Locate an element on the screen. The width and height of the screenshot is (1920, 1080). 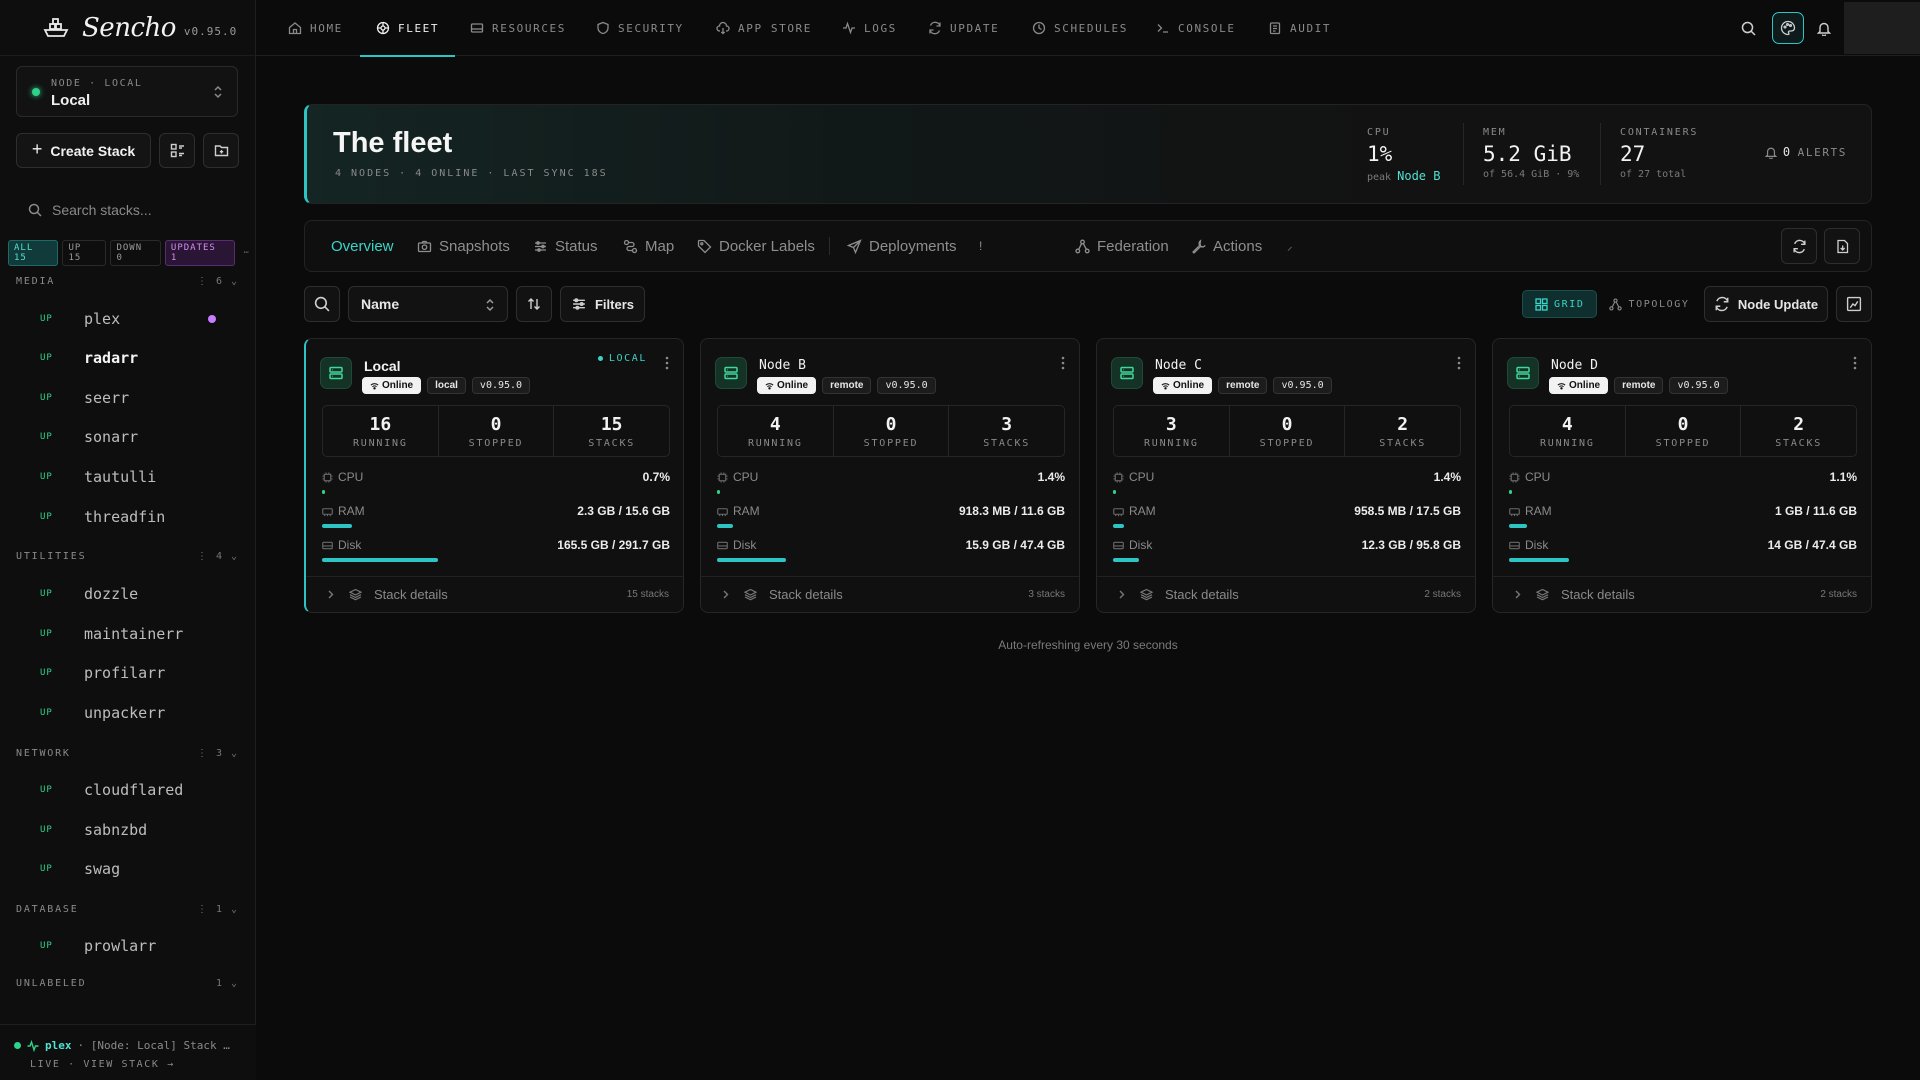
tab-resources: RESOURCES is located at coordinates (518, 28).